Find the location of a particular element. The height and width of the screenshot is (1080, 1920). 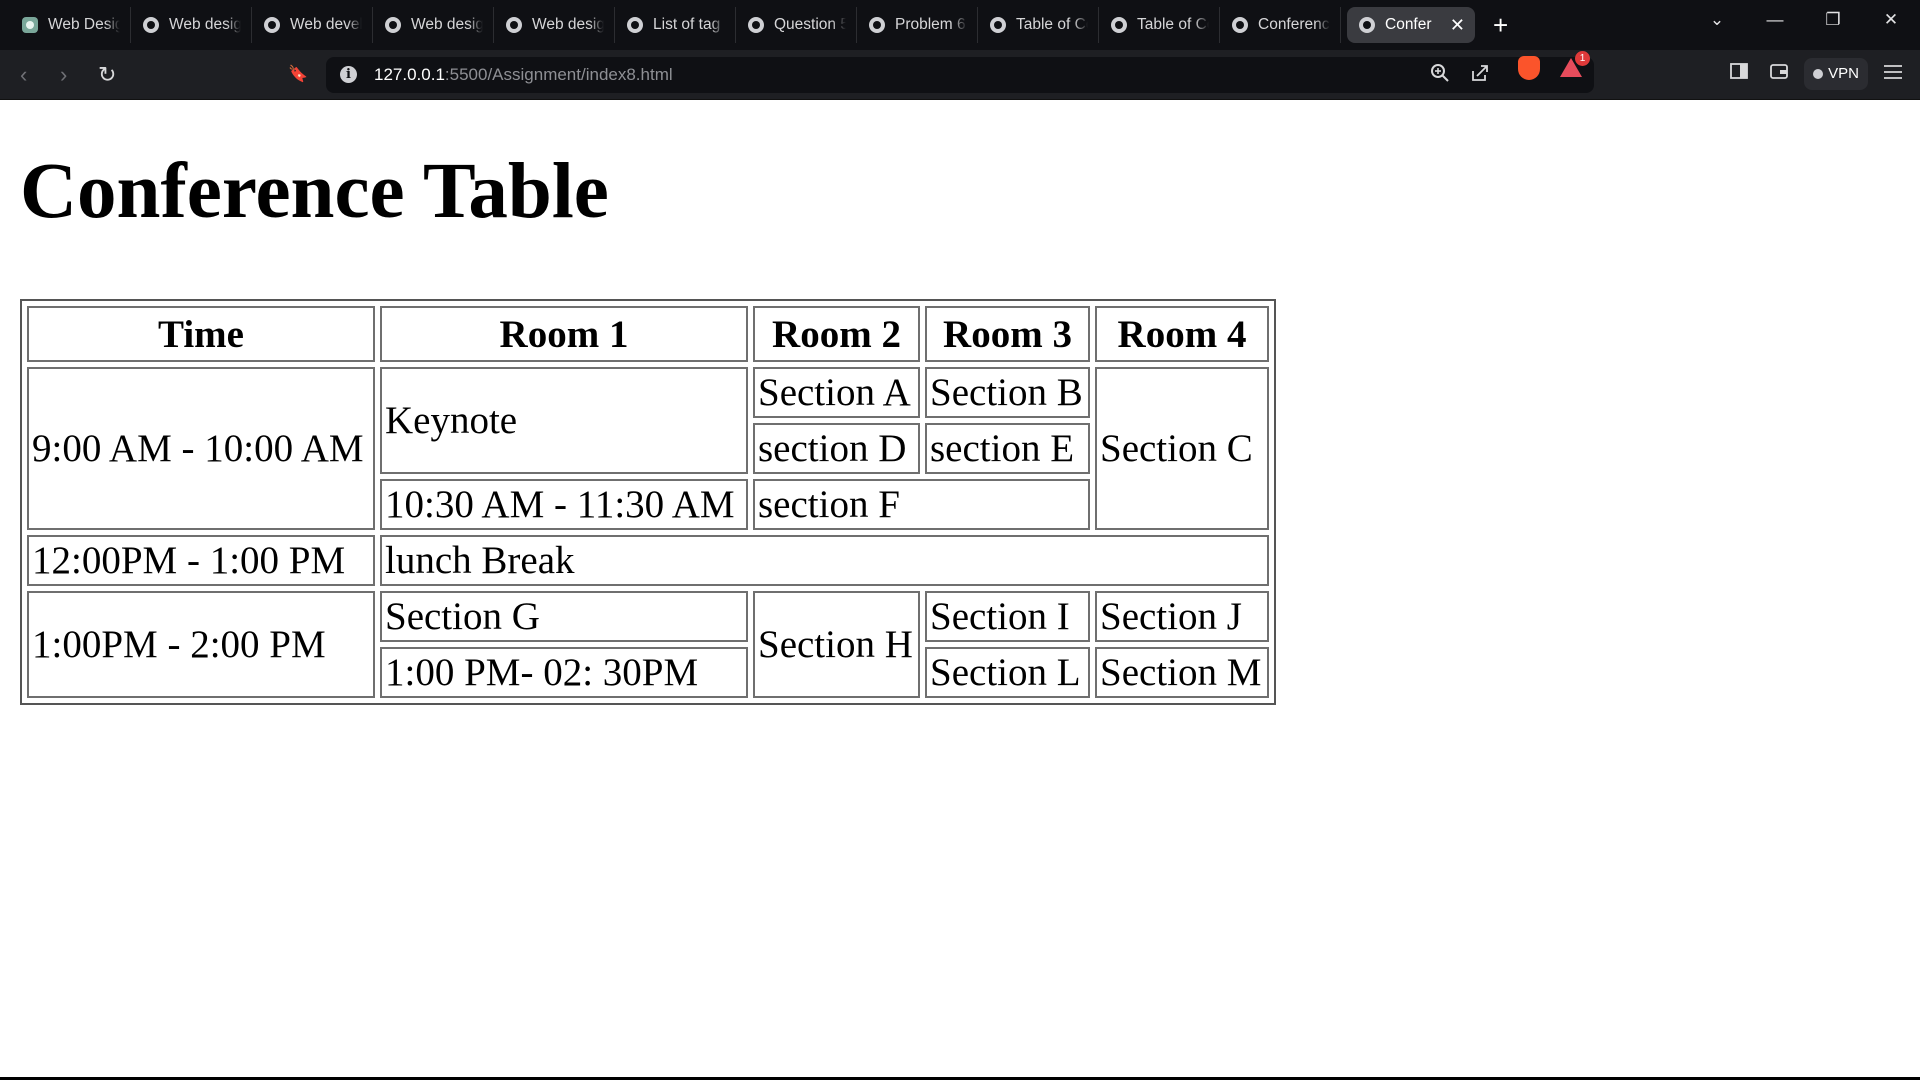

cell-section-g: Section G is located at coordinates (564, 616).